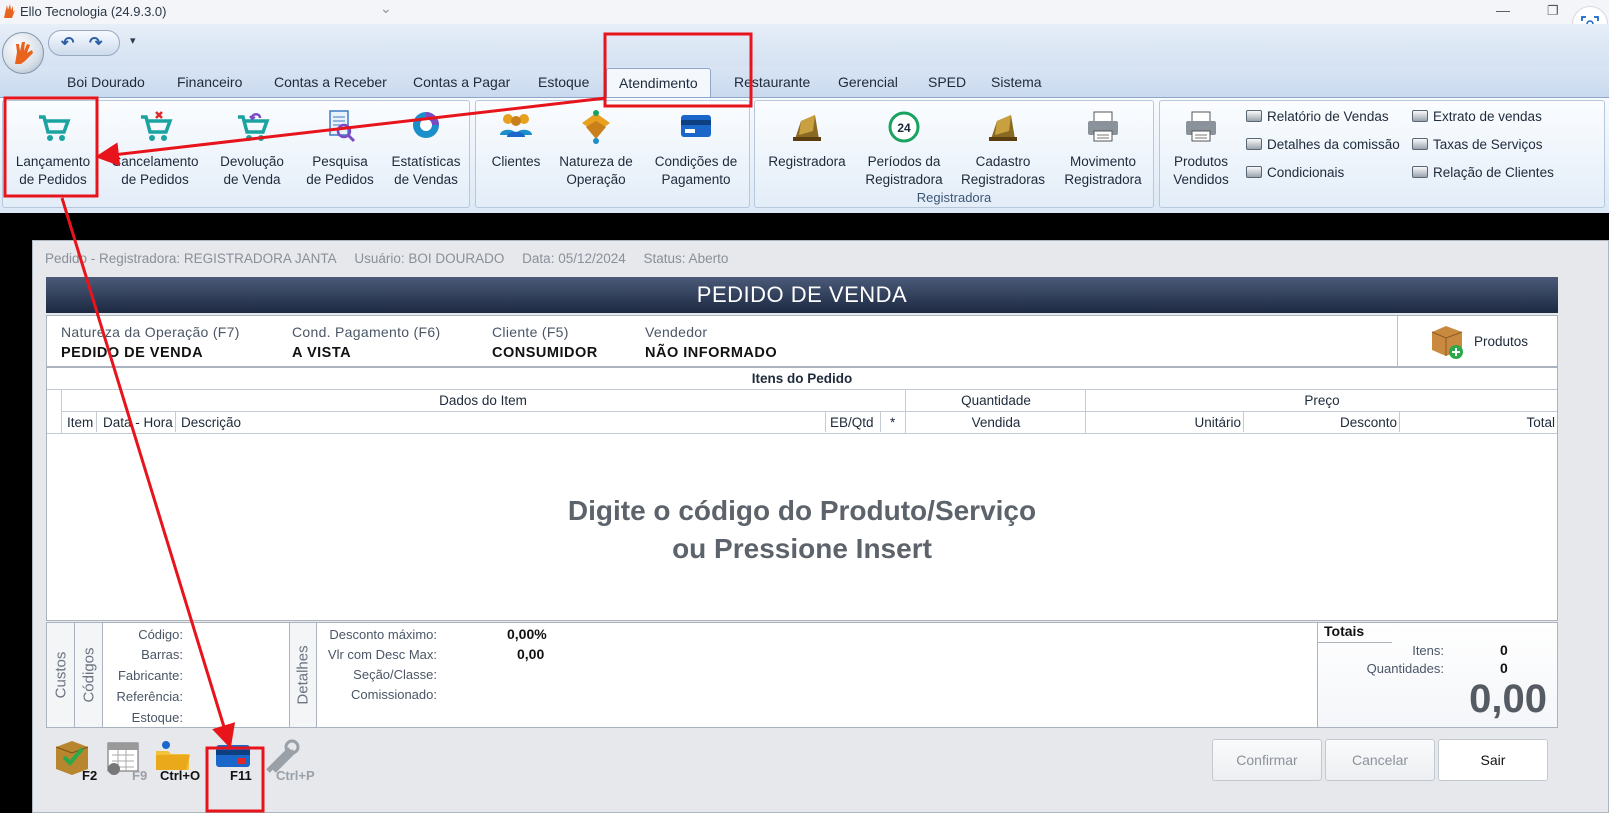 The image size is (1609, 813). I want to click on tab-detalhes: Detalhes, so click(303, 675).